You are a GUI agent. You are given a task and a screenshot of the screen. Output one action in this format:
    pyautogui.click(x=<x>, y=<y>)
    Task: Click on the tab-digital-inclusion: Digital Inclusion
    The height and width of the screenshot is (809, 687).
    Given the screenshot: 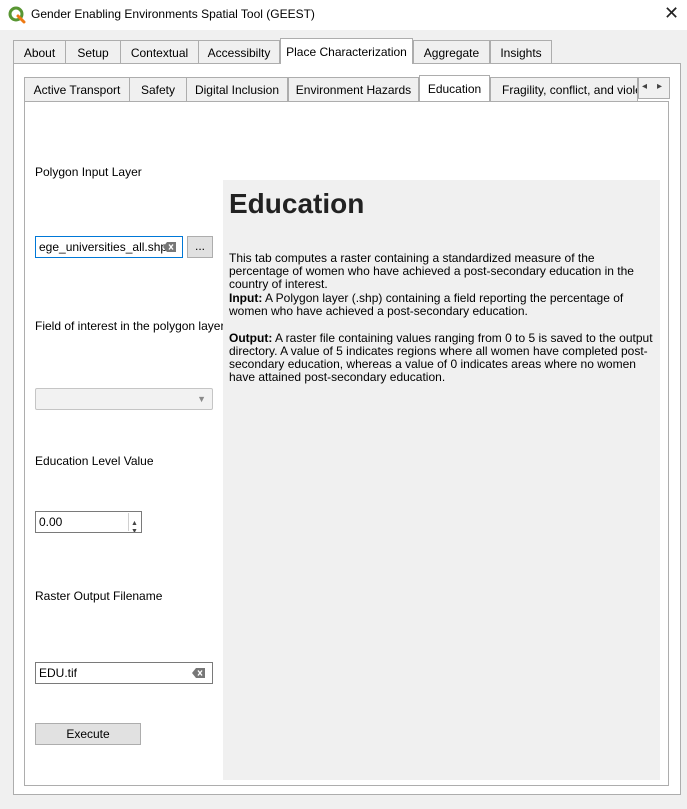 What is the action you would take?
    pyautogui.click(x=237, y=89)
    